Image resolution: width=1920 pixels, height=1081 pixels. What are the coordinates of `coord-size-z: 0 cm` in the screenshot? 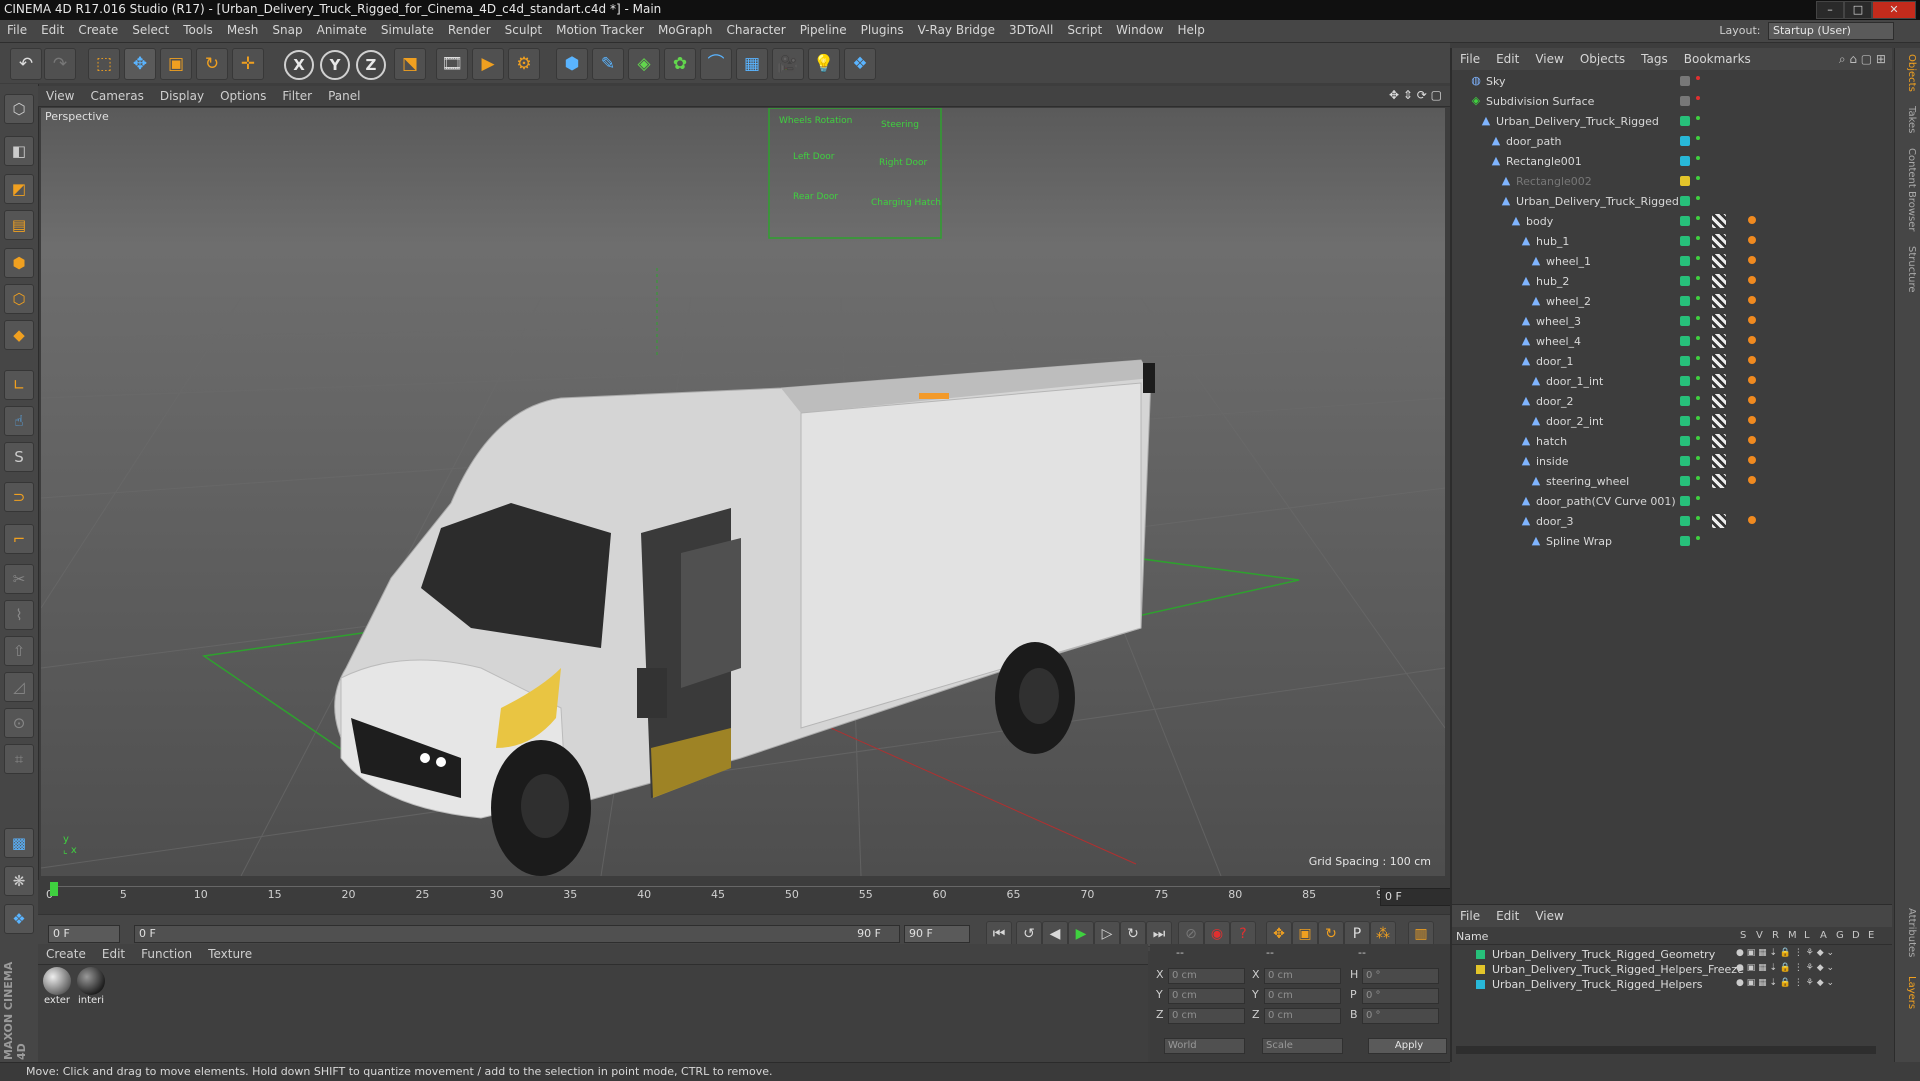 It's located at (1302, 1016).